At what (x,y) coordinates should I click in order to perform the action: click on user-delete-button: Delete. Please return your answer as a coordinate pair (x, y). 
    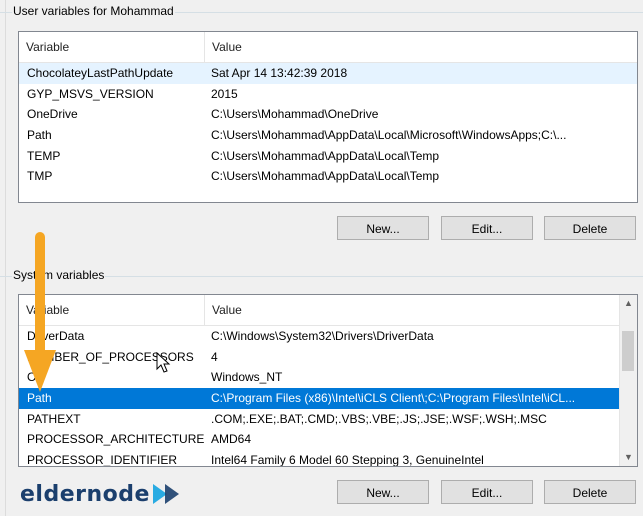
    Looking at the image, I should click on (590, 228).